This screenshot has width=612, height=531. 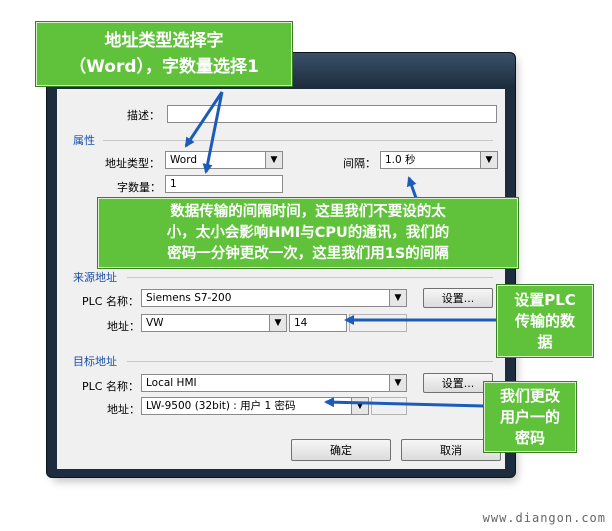 I want to click on interval-value: 1.0 秒, so click(x=400, y=160).